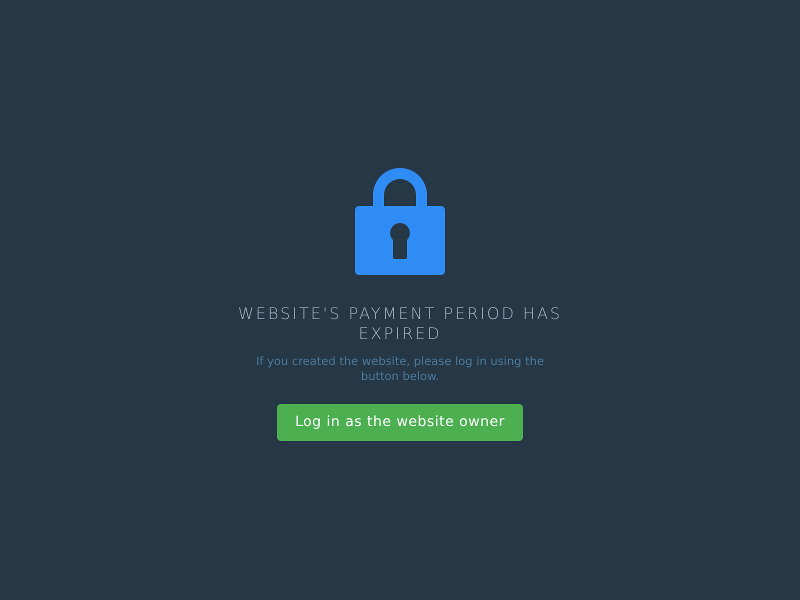 The width and height of the screenshot is (800, 600). What do you see at coordinates (400, 422) in the screenshot?
I see `login-button: Log in as the website owner` at bounding box center [400, 422].